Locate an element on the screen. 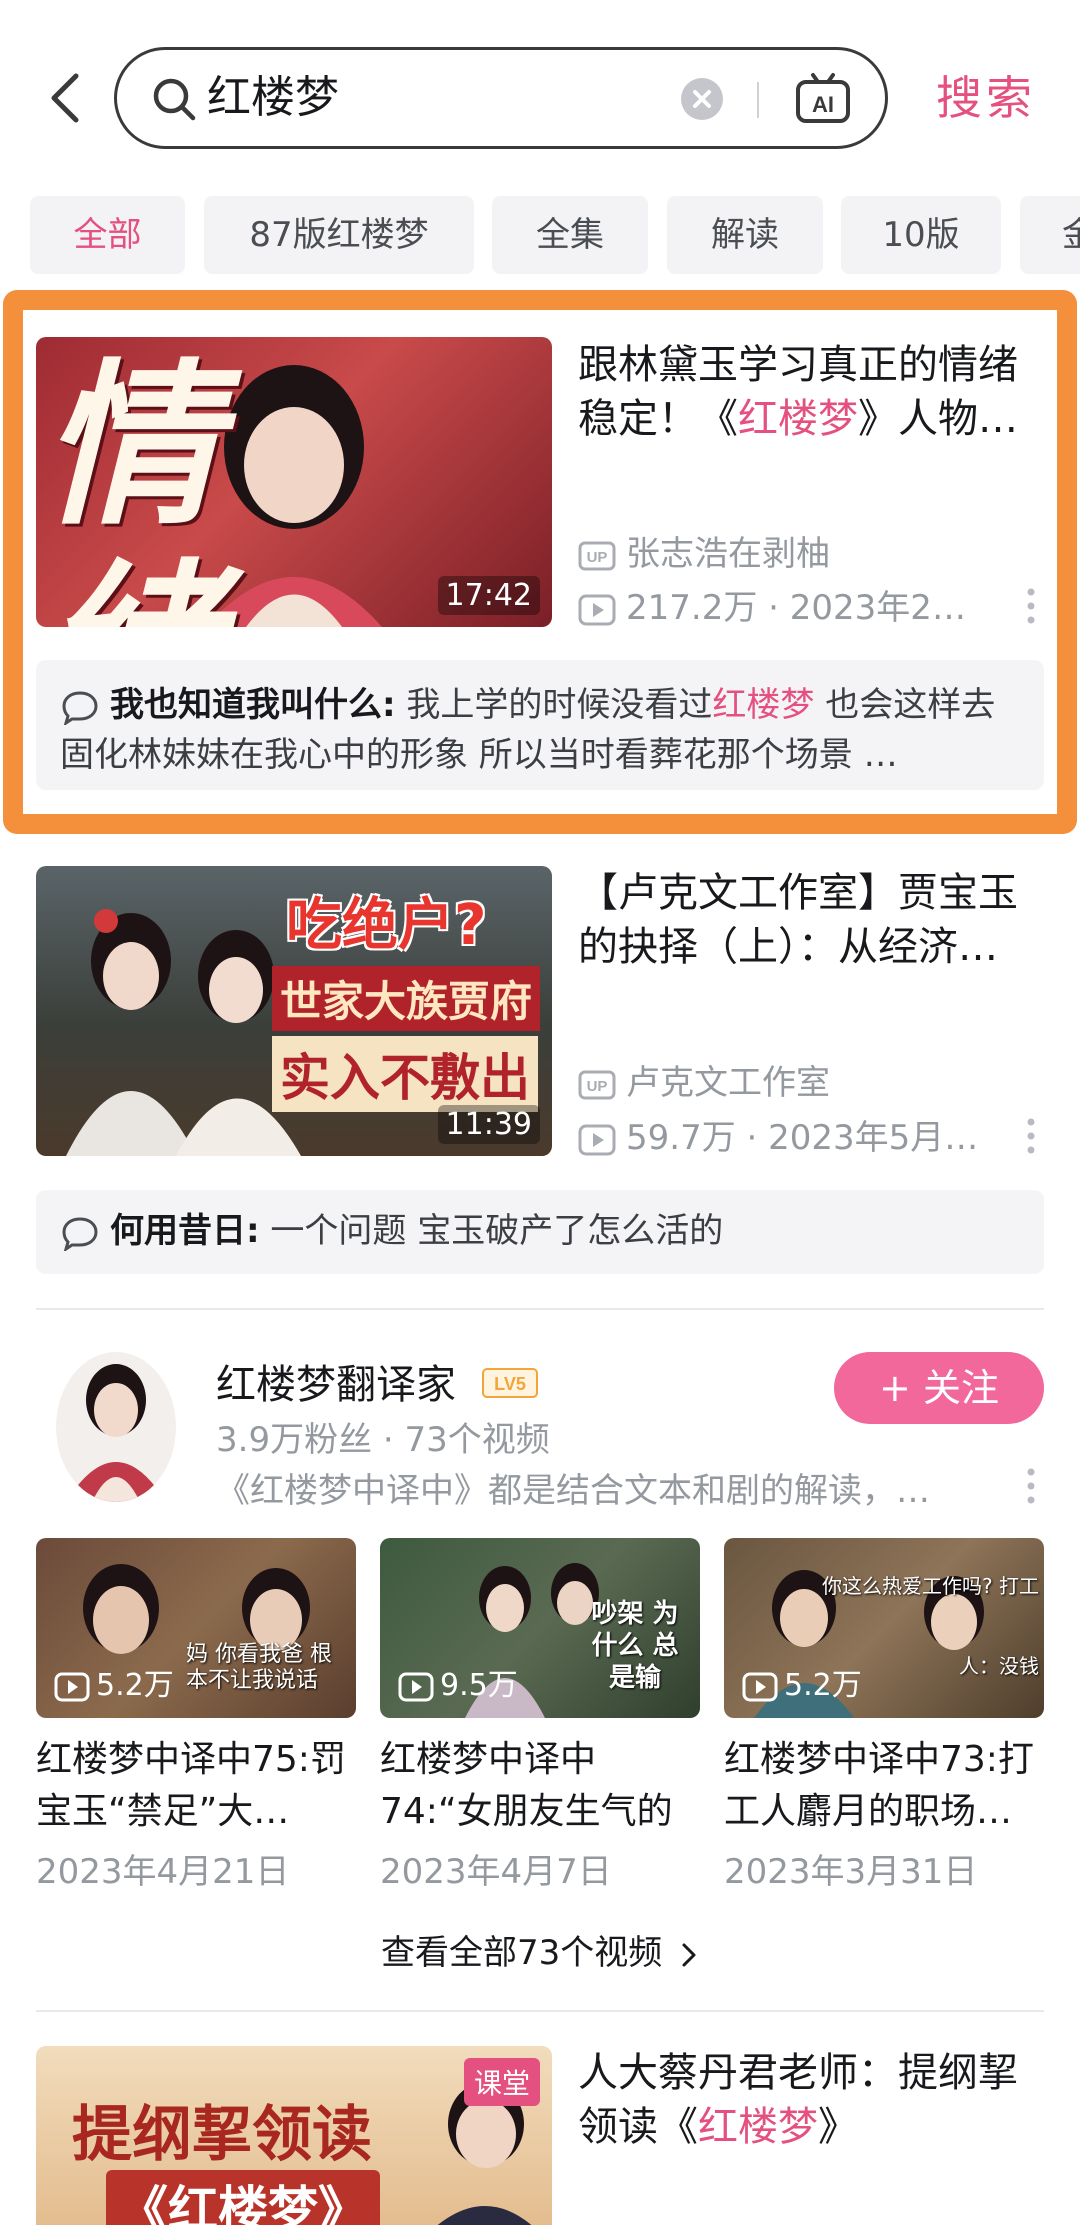 The width and height of the screenshot is (1080, 2225). upload-date: 2023年4月7日 is located at coordinates (496, 1872).